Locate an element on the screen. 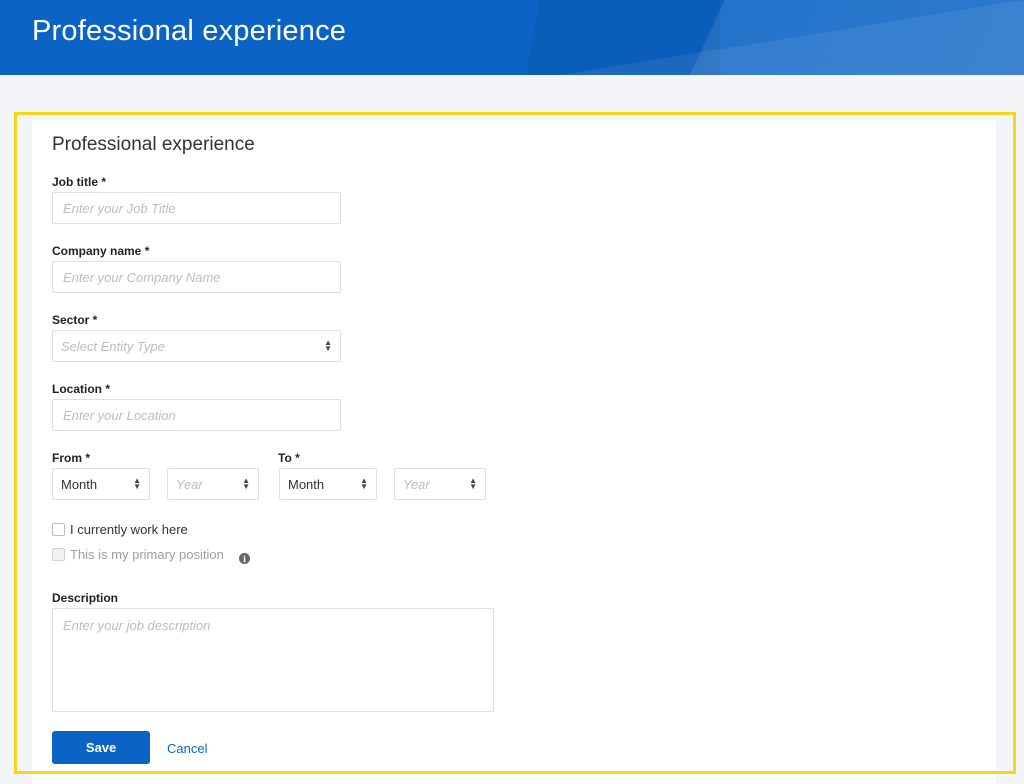  cancel-link: Cancel is located at coordinates (187, 748).